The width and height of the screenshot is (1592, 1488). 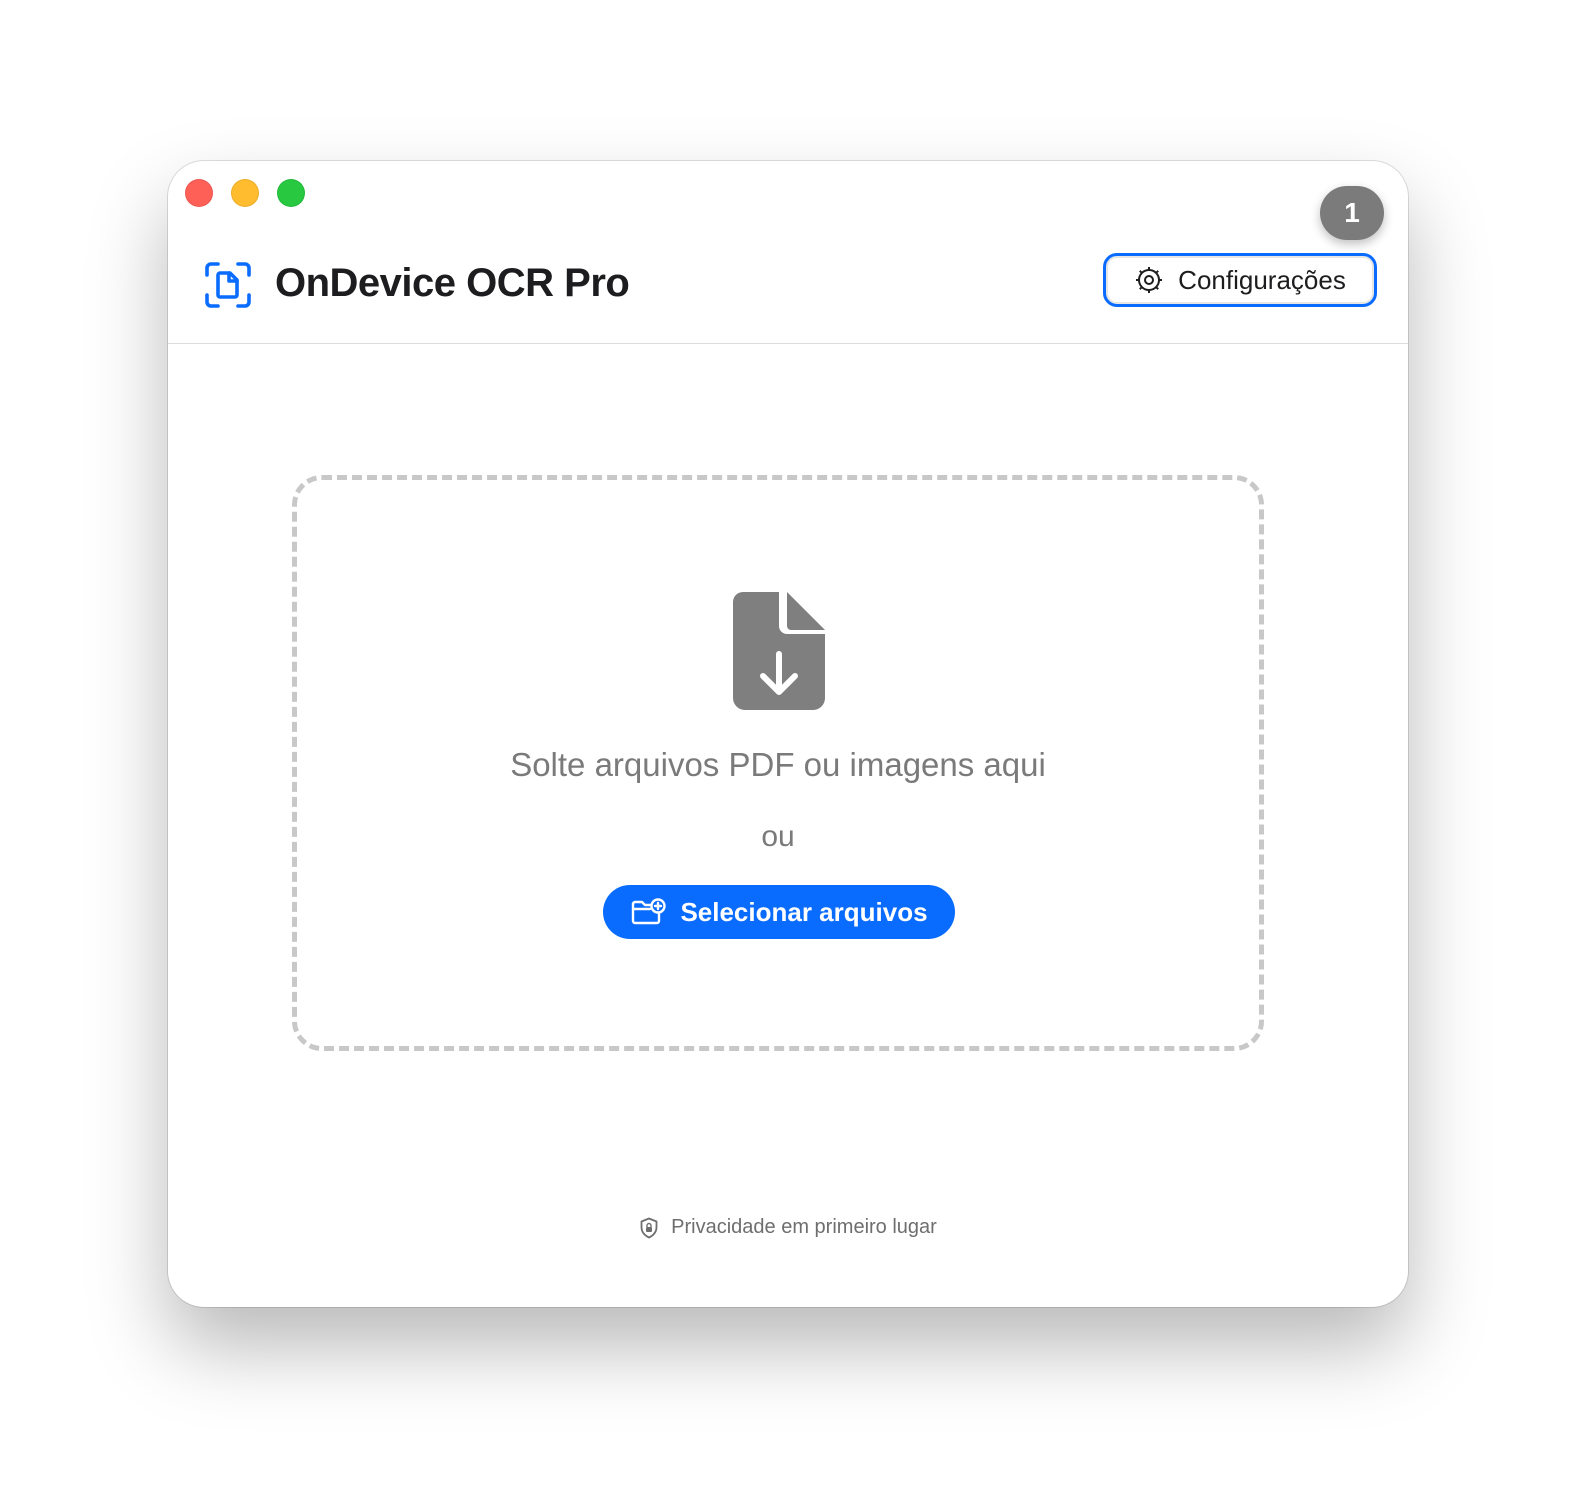 I want to click on document-download-icon, so click(x=779, y=651).